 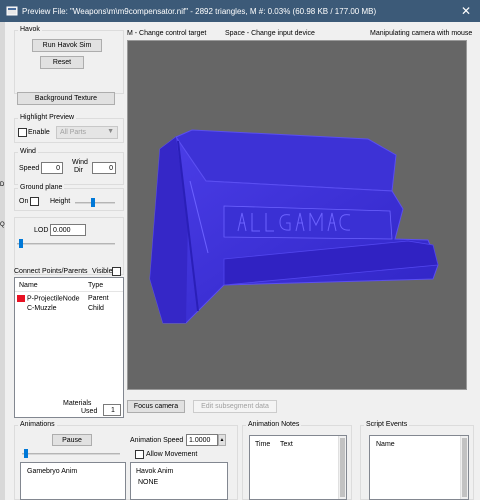 What do you see at coordinates (263, 444) in the screenshot?
I see `column-header-time: Time` at bounding box center [263, 444].